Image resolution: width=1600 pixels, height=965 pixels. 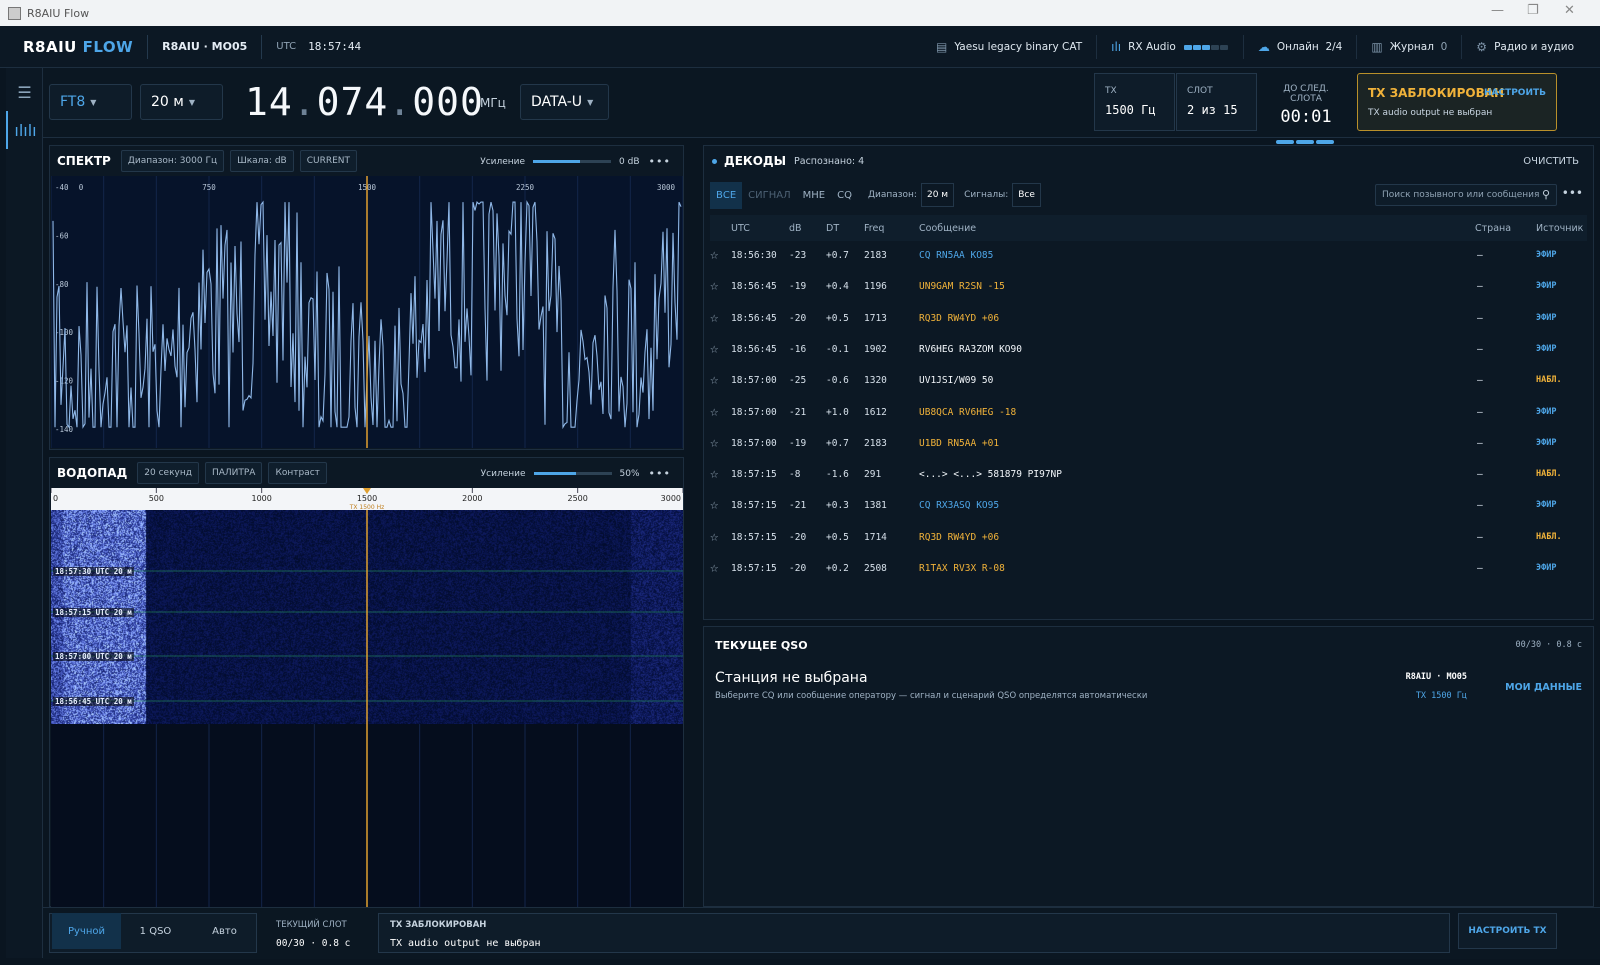 I want to click on decode-db: -19, so click(x=798, y=287).